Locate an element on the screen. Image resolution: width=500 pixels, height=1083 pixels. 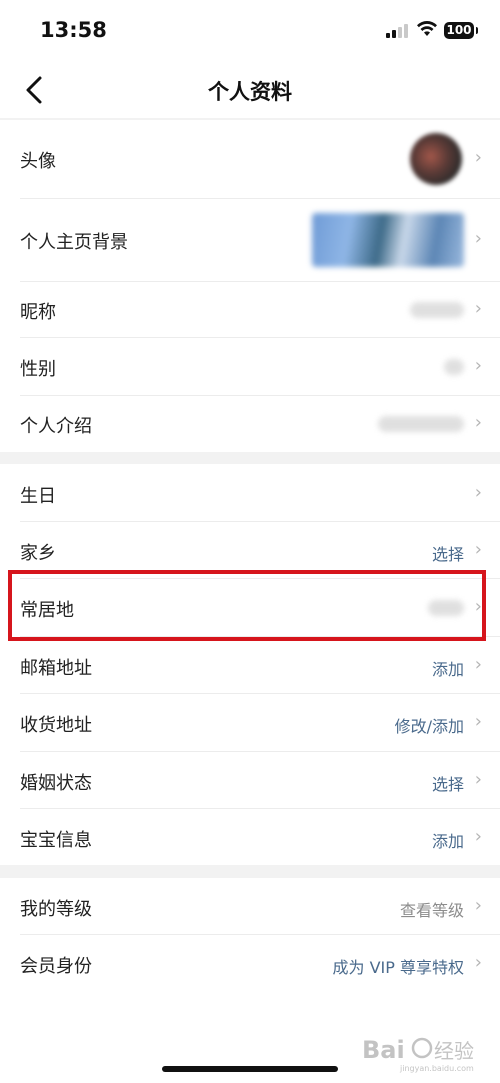
row-email: 邮箱地址 添加 › is located at coordinates (250, 665).